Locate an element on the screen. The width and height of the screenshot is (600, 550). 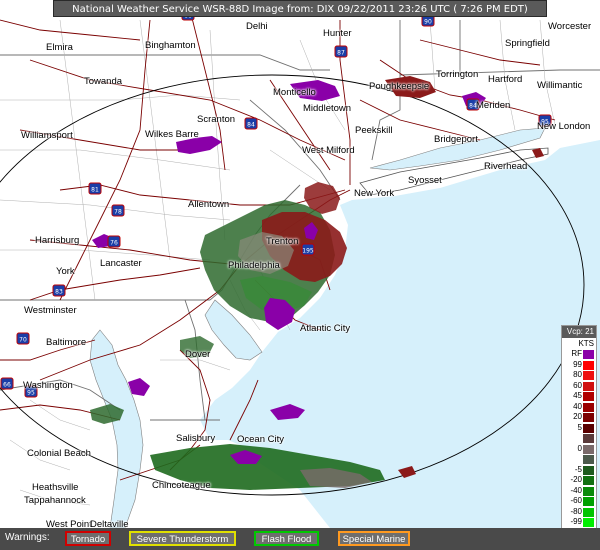
city-label: Syosset is located at coordinates (425, 180).